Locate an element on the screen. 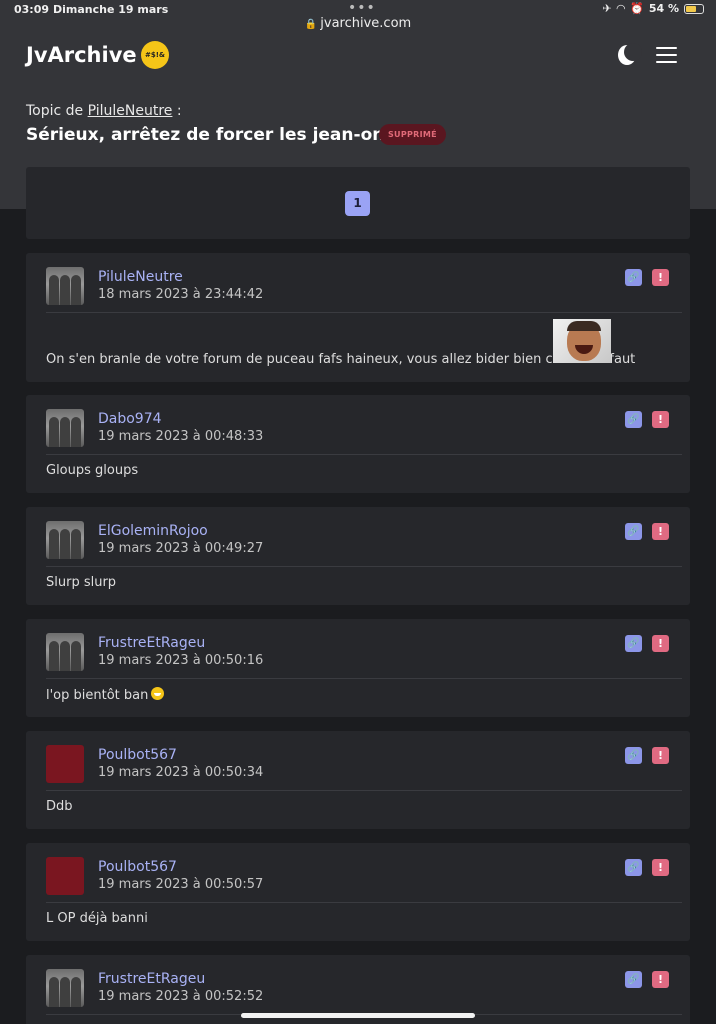  wifi-icon: ◠ is located at coordinates (621, 8).